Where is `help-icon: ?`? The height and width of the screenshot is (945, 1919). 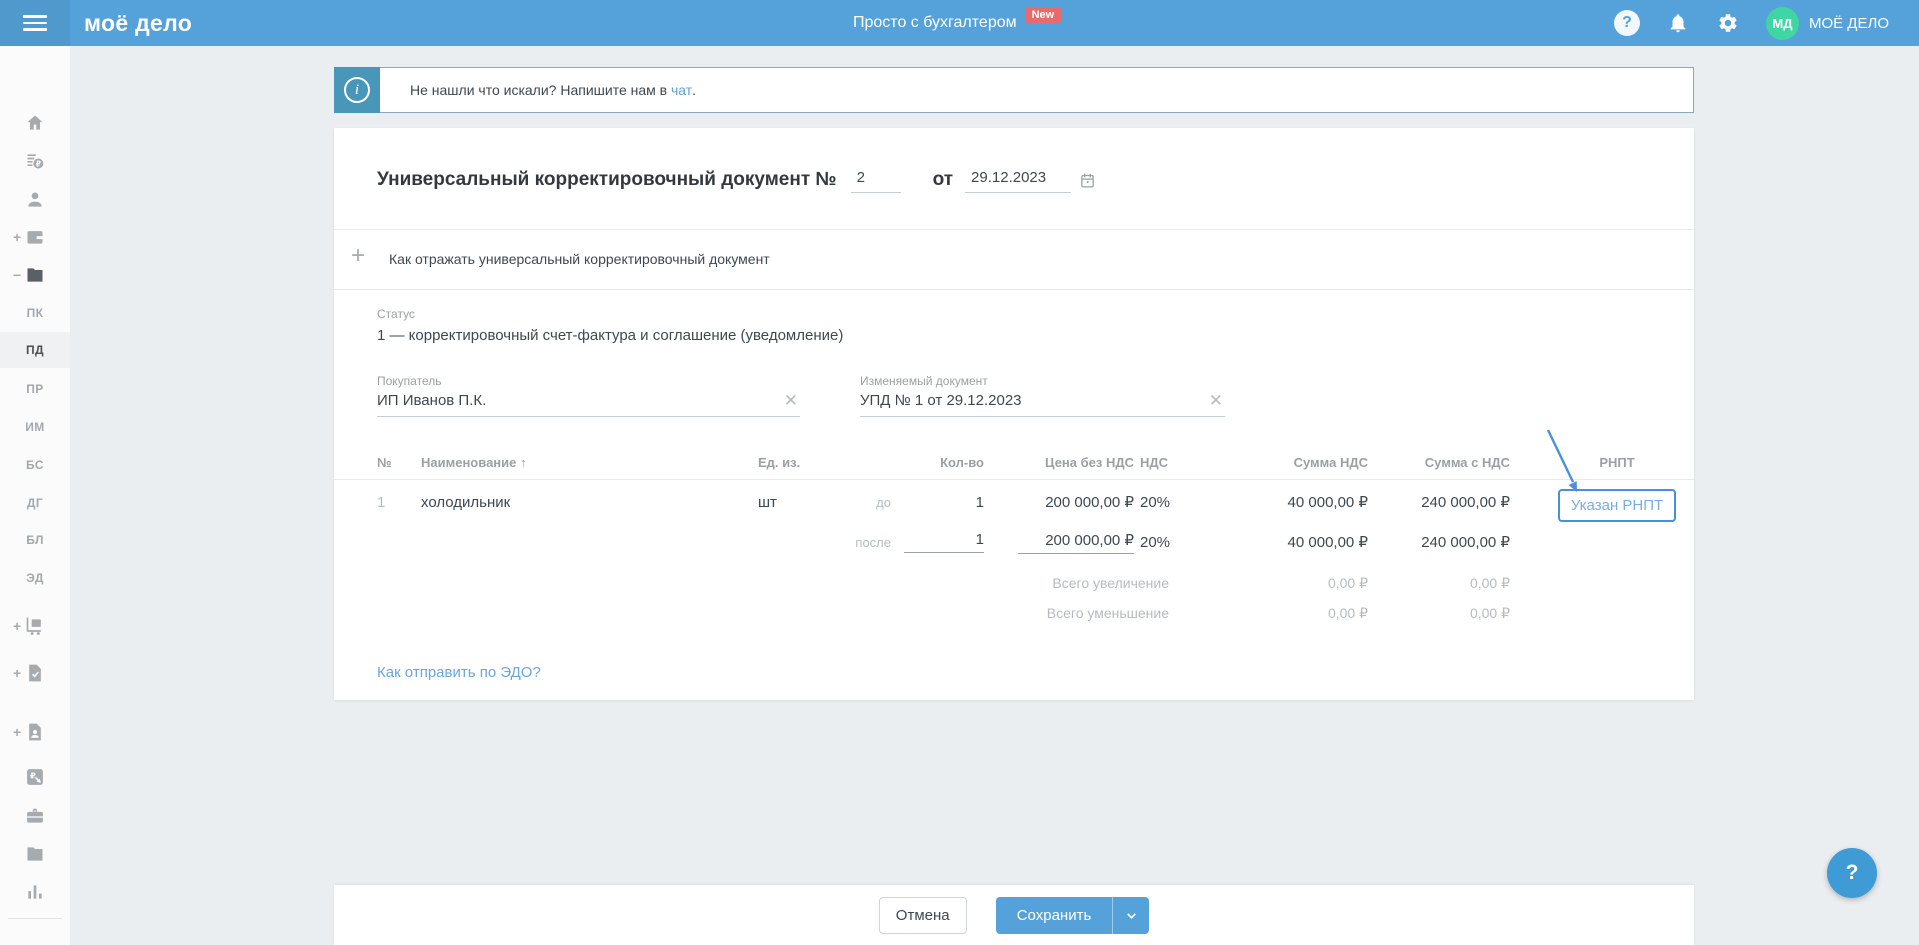
help-icon: ? is located at coordinates (1626, 23).